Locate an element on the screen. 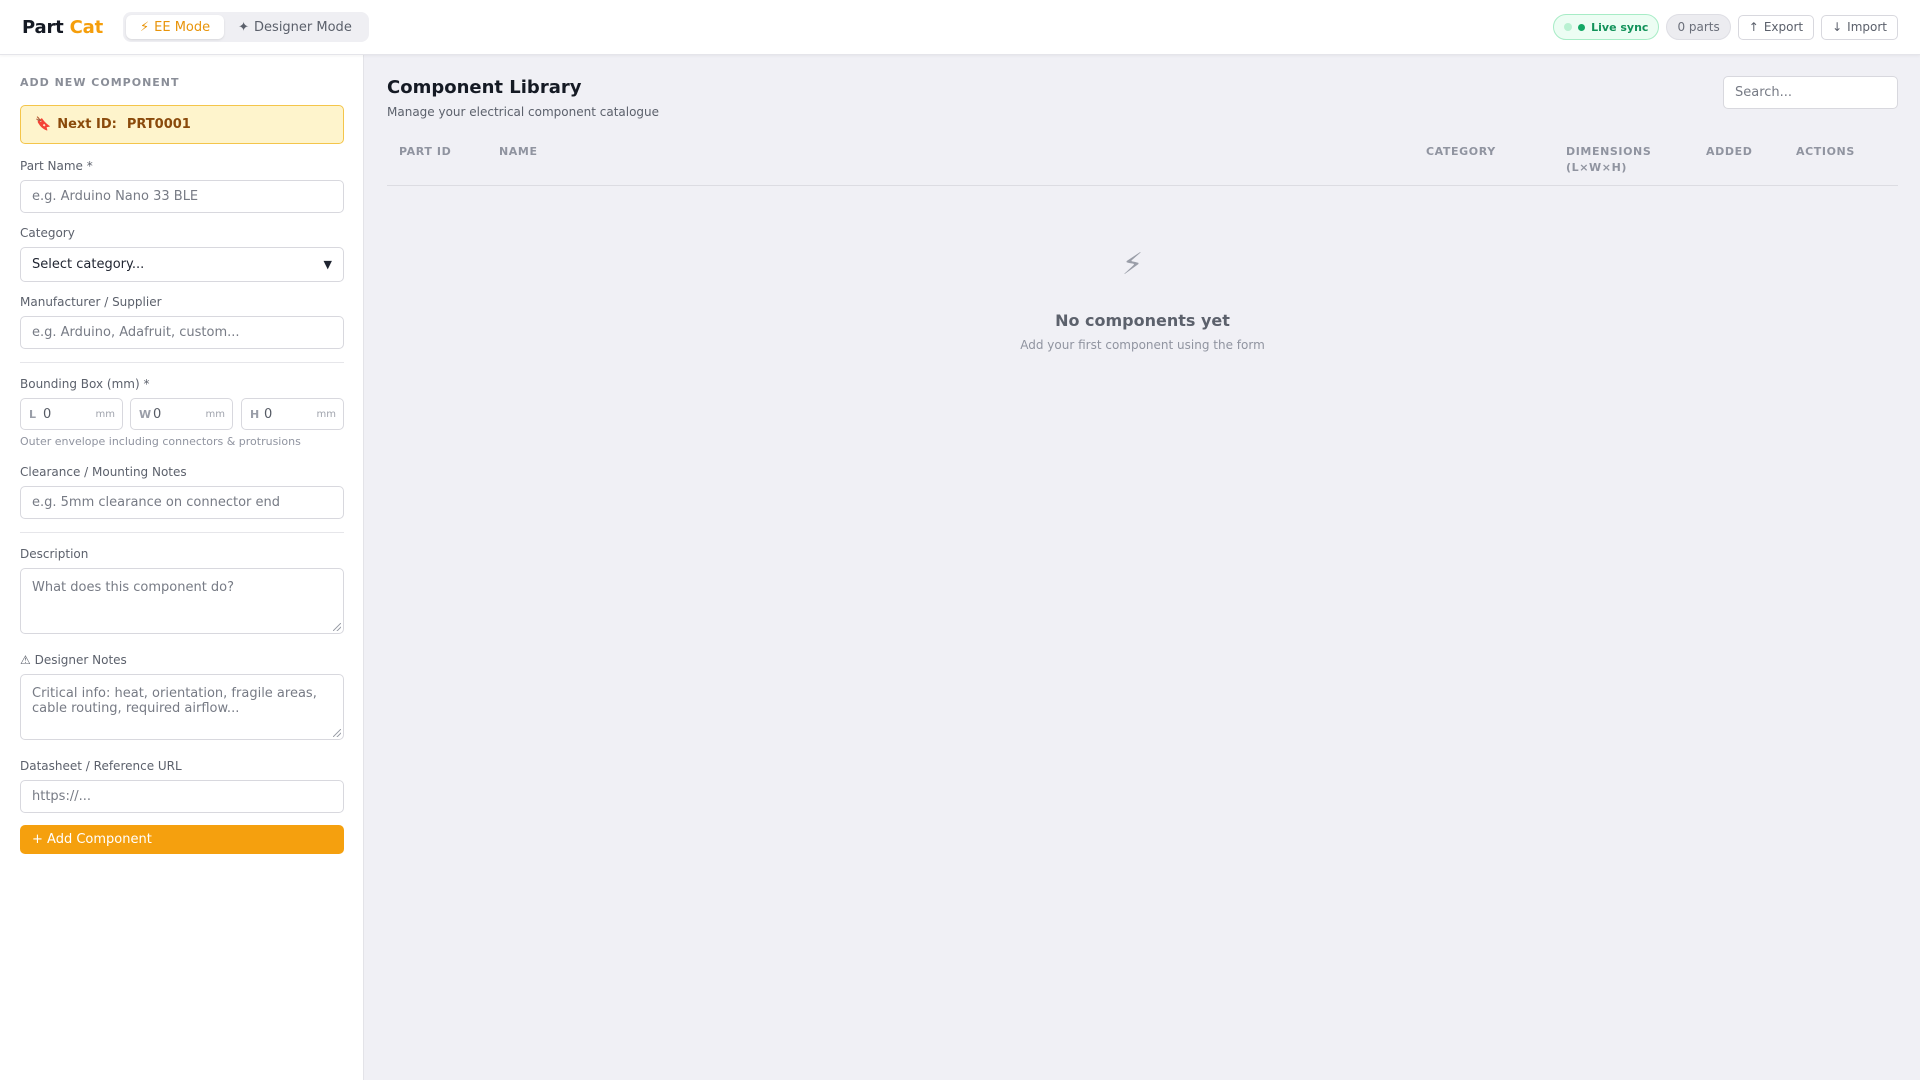  height-value: 0 is located at coordinates (268, 414).